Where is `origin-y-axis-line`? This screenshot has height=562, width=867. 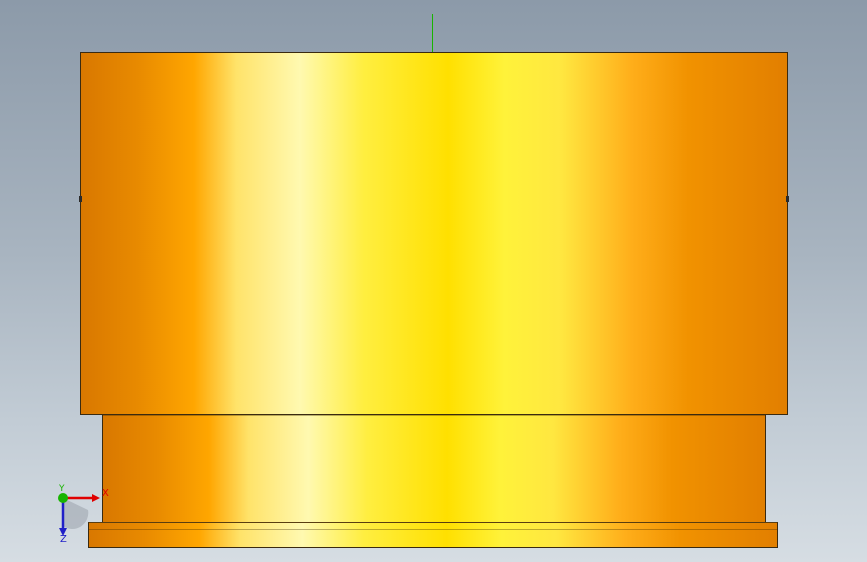 origin-y-axis-line is located at coordinates (432, 33).